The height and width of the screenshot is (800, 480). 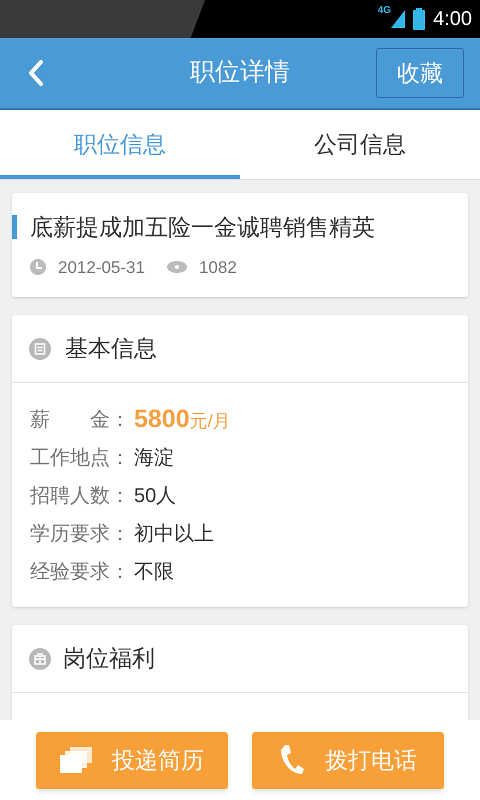 I want to click on gift-icon, so click(x=40, y=659).